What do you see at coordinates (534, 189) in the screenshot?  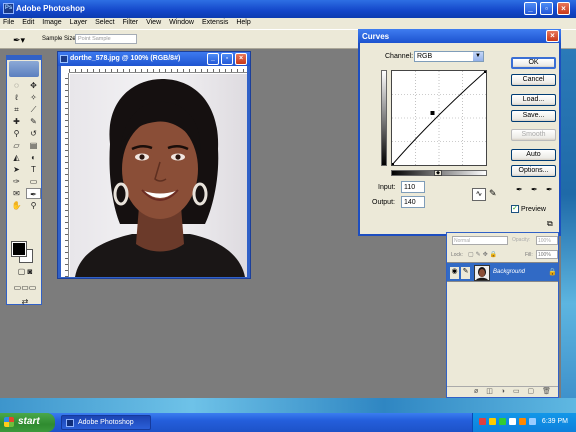 I see `gray-point-eyedropper-icon: ✒` at bounding box center [534, 189].